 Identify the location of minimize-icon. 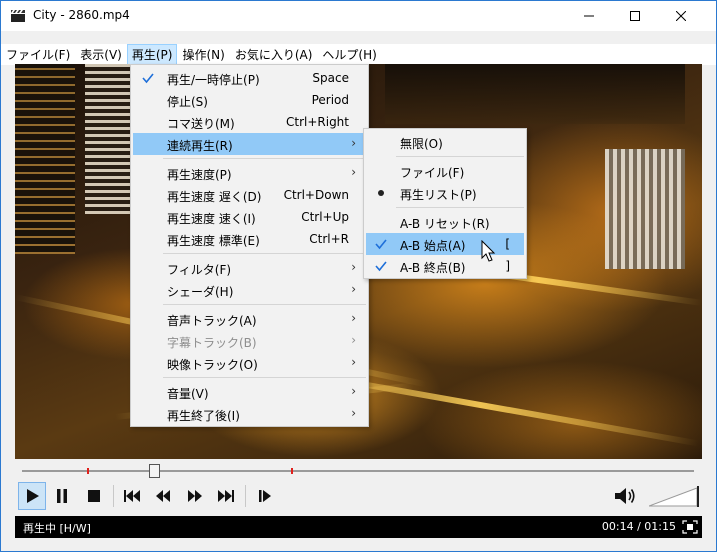
(589, 16).